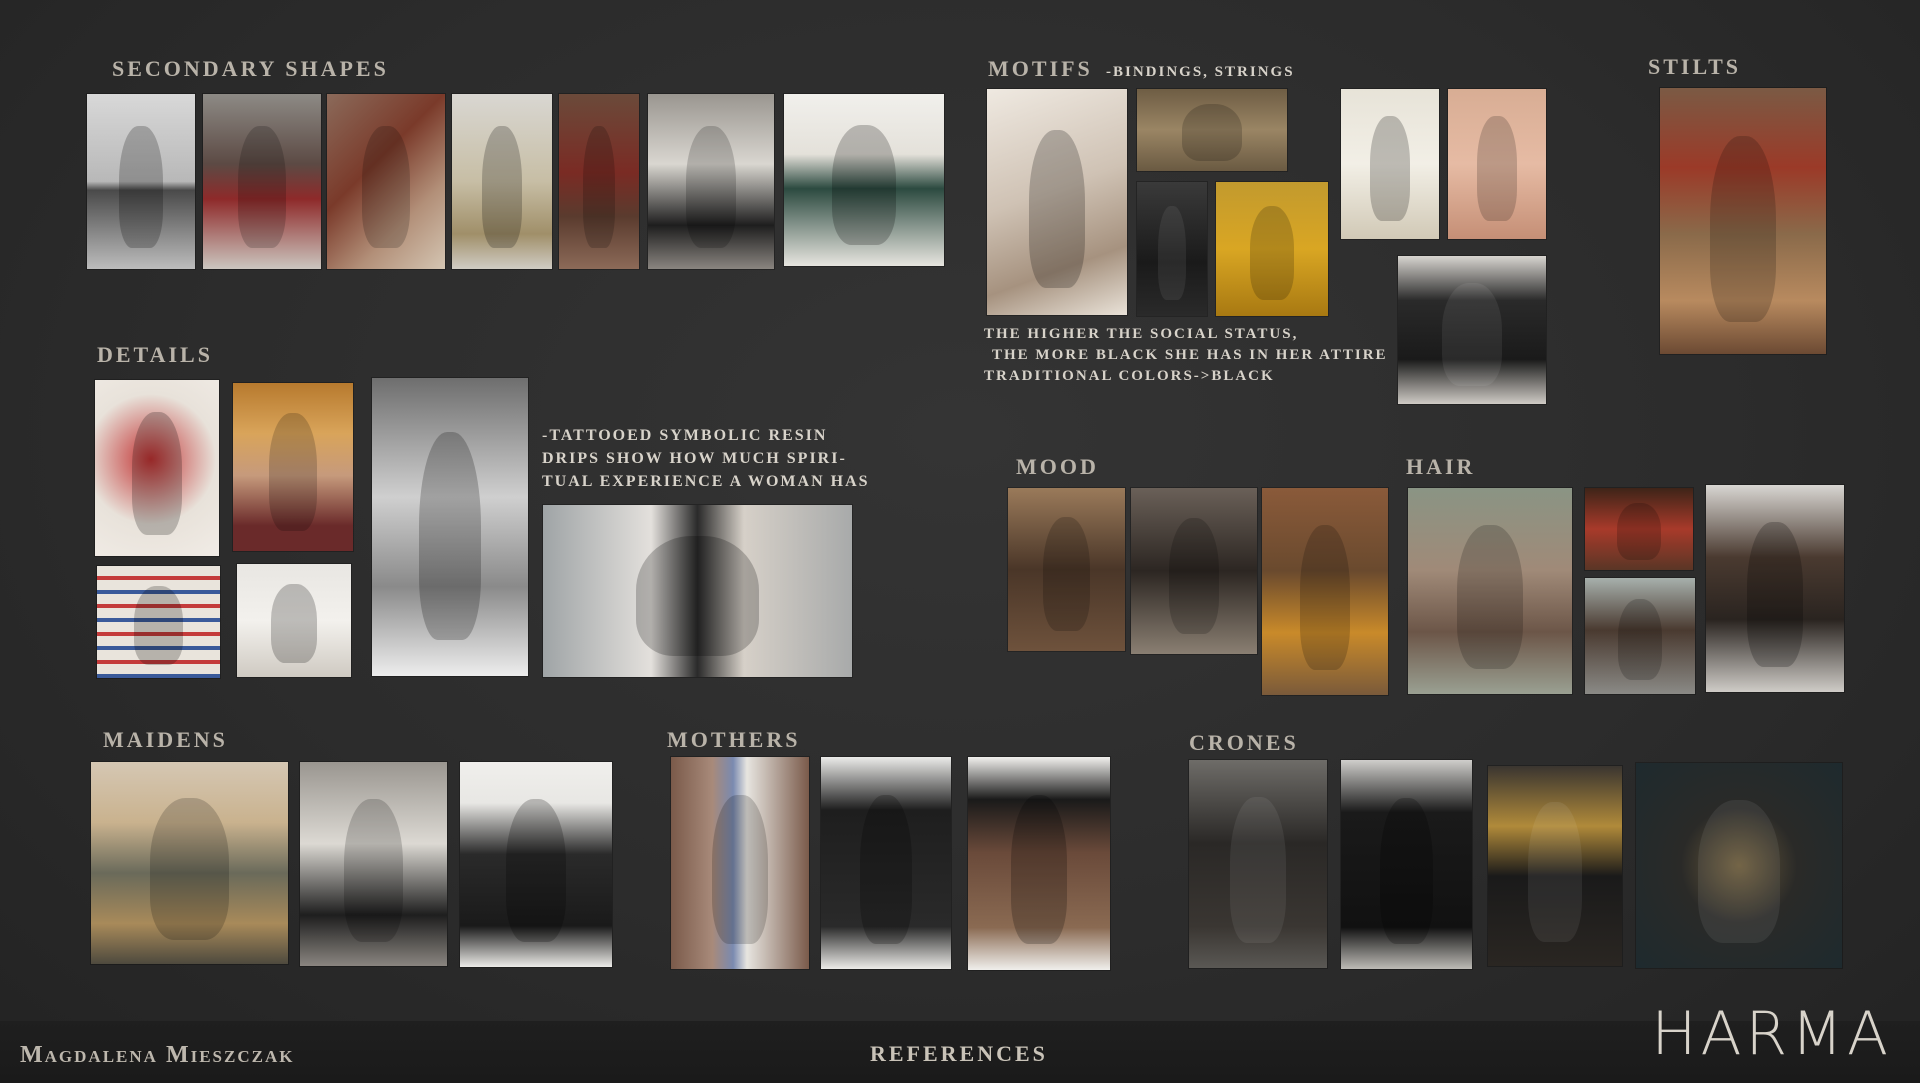 This screenshot has width=1920, height=1083. I want to click on motif-photo-white-halter, so click(1390, 164).